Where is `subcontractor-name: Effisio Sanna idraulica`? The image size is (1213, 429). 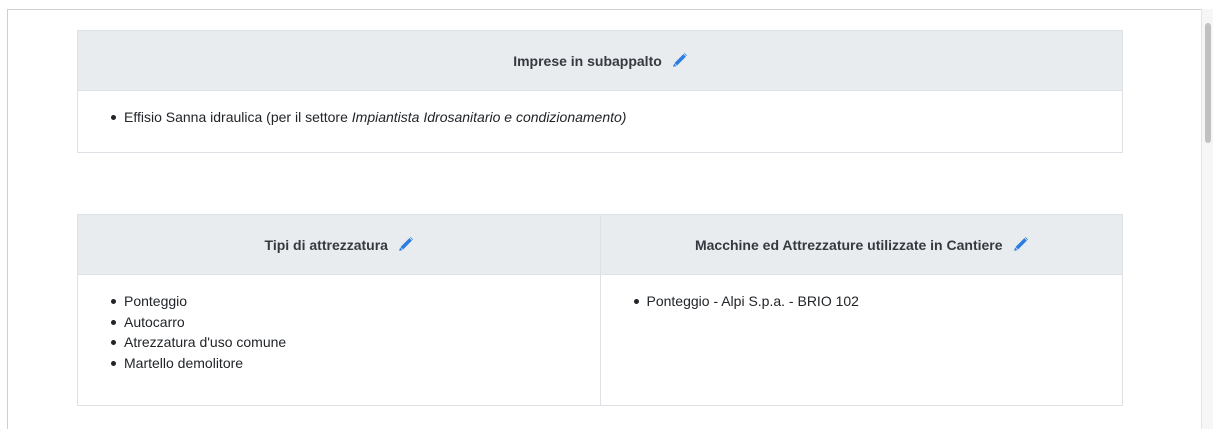
subcontractor-name: Effisio Sanna idraulica is located at coordinates (193, 117).